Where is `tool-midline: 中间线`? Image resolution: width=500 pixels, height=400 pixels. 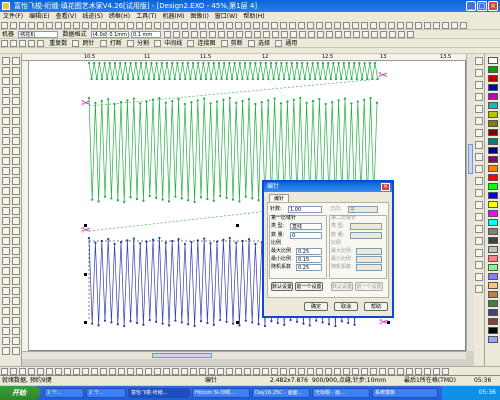 tool-midline: 中间线 is located at coordinates (173, 43).